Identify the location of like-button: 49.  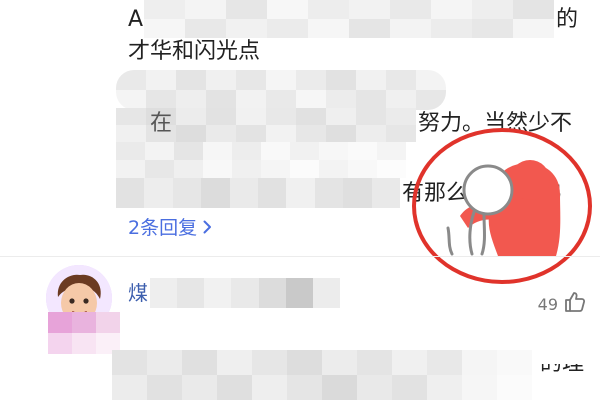
(562, 304).